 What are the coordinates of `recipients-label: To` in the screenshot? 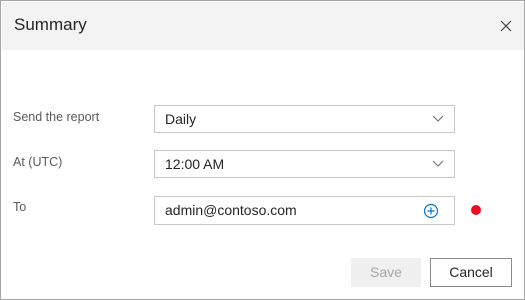 It's located at (20, 207).